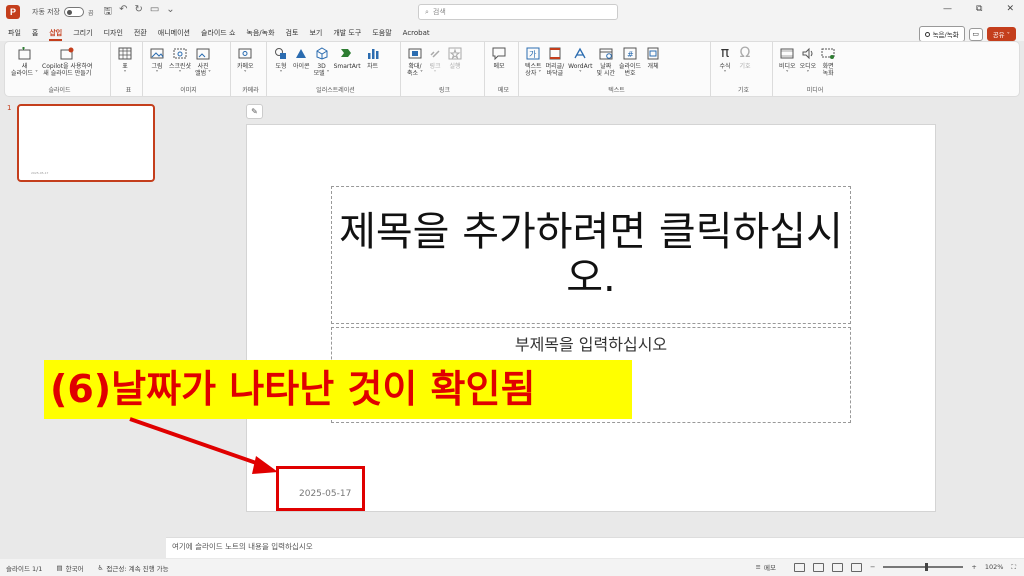  I want to click on menu-right-actions: 녹음/녹화 ▭ 공유 ˅, so click(967, 34).